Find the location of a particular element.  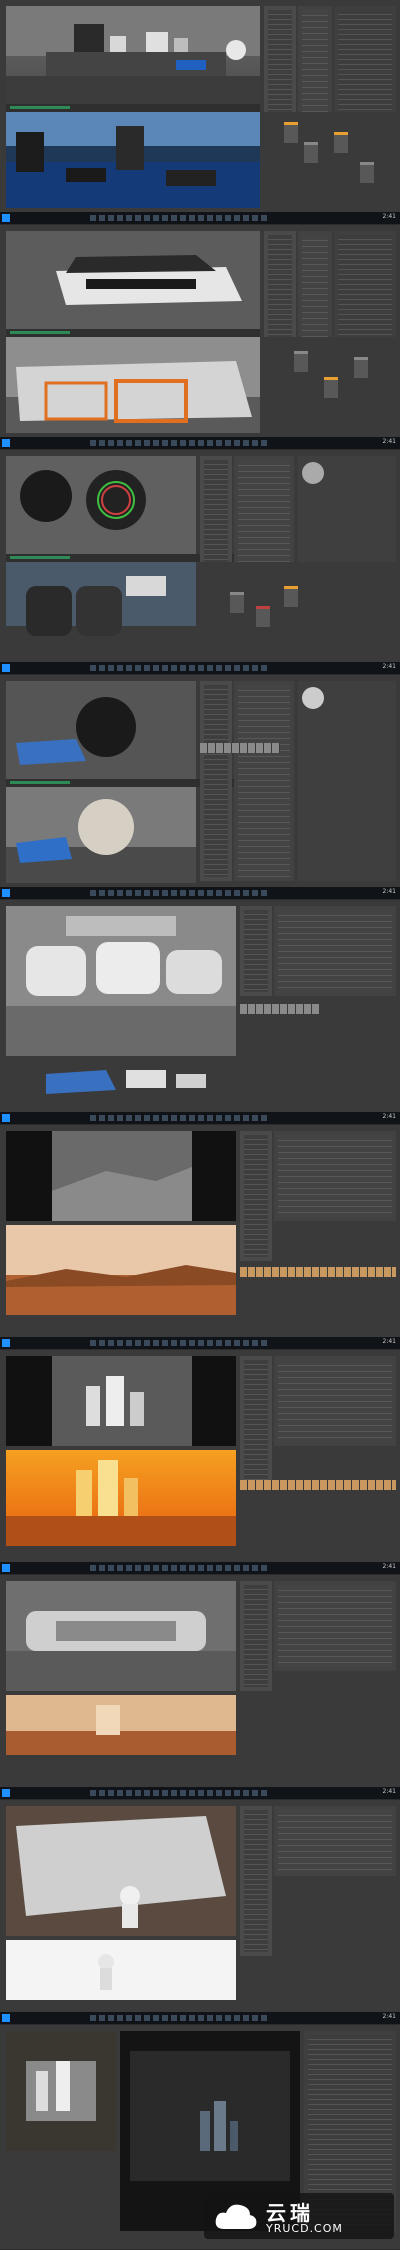

screenshot-frame-9: 2:41 is located at coordinates (200, 1912).